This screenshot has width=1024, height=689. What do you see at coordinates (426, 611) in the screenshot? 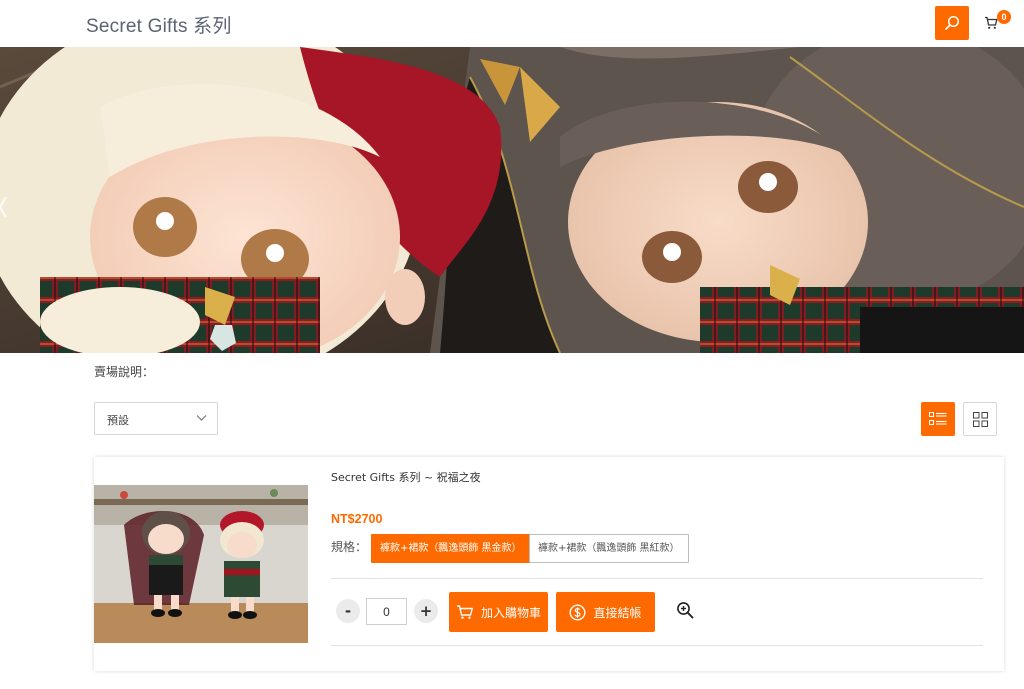
I see `quantity-increase-button: +` at bounding box center [426, 611].